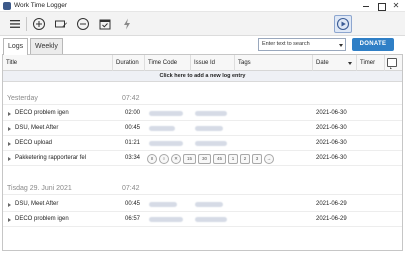  What do you see at coordinates (274, 63) in the screenshot?
I see `column-tags: Tags` at bounding box center [274, 63].